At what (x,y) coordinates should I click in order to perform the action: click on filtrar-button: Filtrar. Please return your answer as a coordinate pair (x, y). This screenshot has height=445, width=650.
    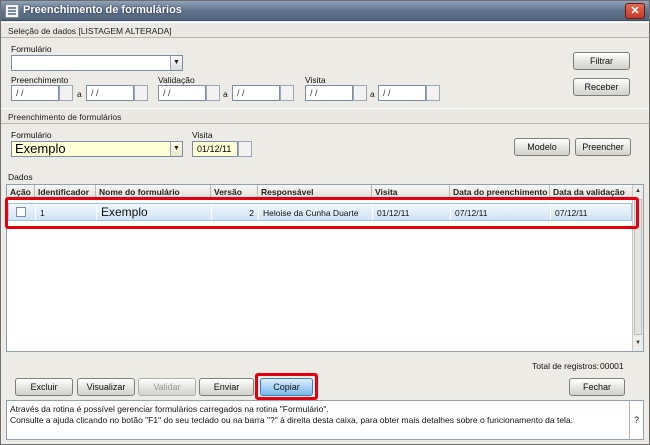
    Looking at the image, I should click on (601, 61).